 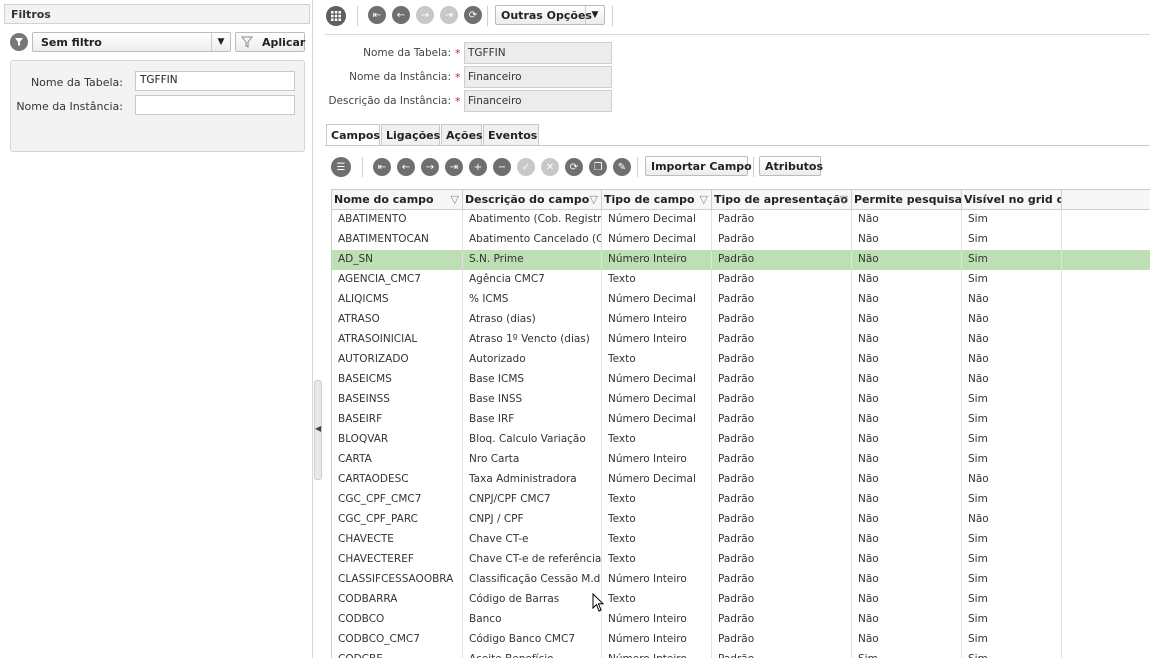 What do you see at coordinates (741, 460) in the screenshot?
I see `table-row: CARTA Nro Carta Número Inteiro Padrão Não Sim` at bounding box center [741, 460].